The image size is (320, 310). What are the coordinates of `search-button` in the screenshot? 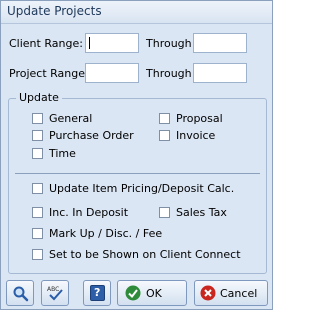 It's located at (20, 293).